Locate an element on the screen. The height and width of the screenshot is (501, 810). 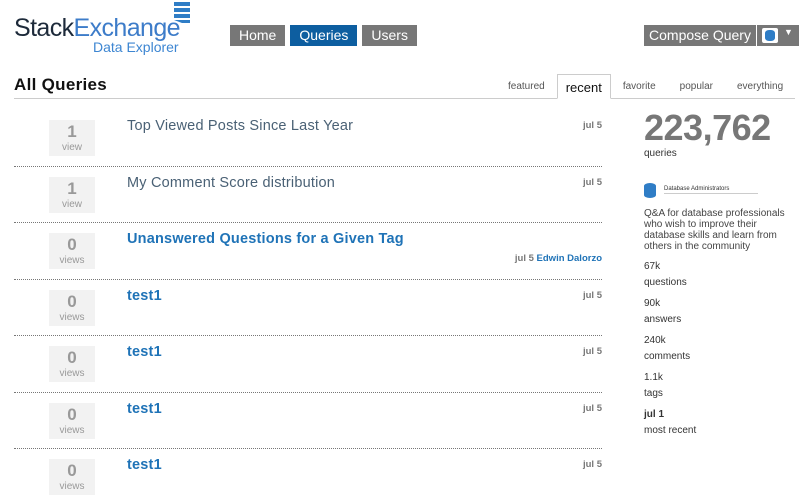
main-nav: Home Queries Users is located at coordinates (326, 35).